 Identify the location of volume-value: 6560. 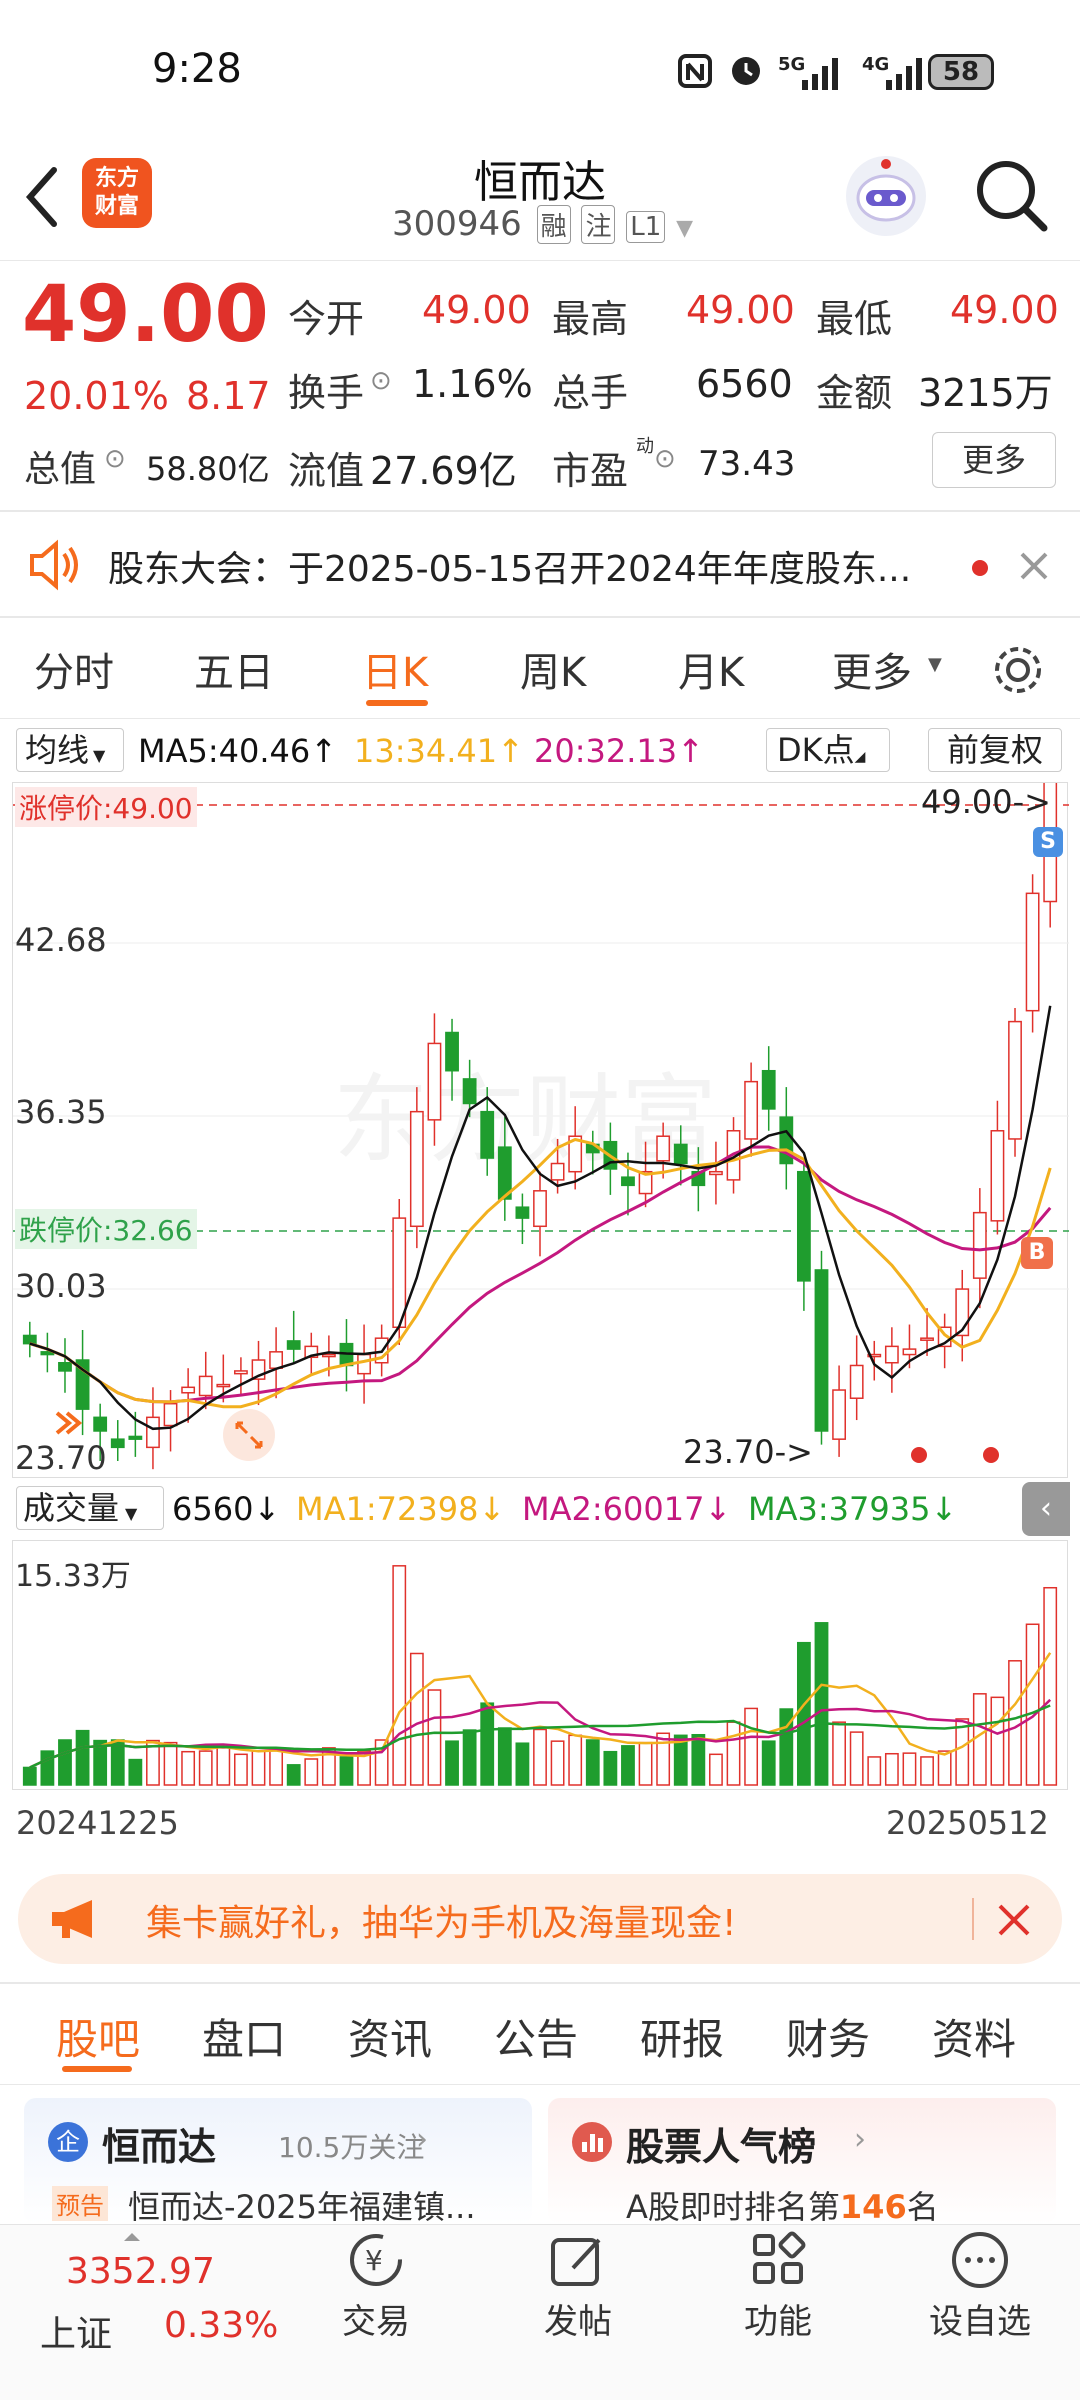
(744, 384).